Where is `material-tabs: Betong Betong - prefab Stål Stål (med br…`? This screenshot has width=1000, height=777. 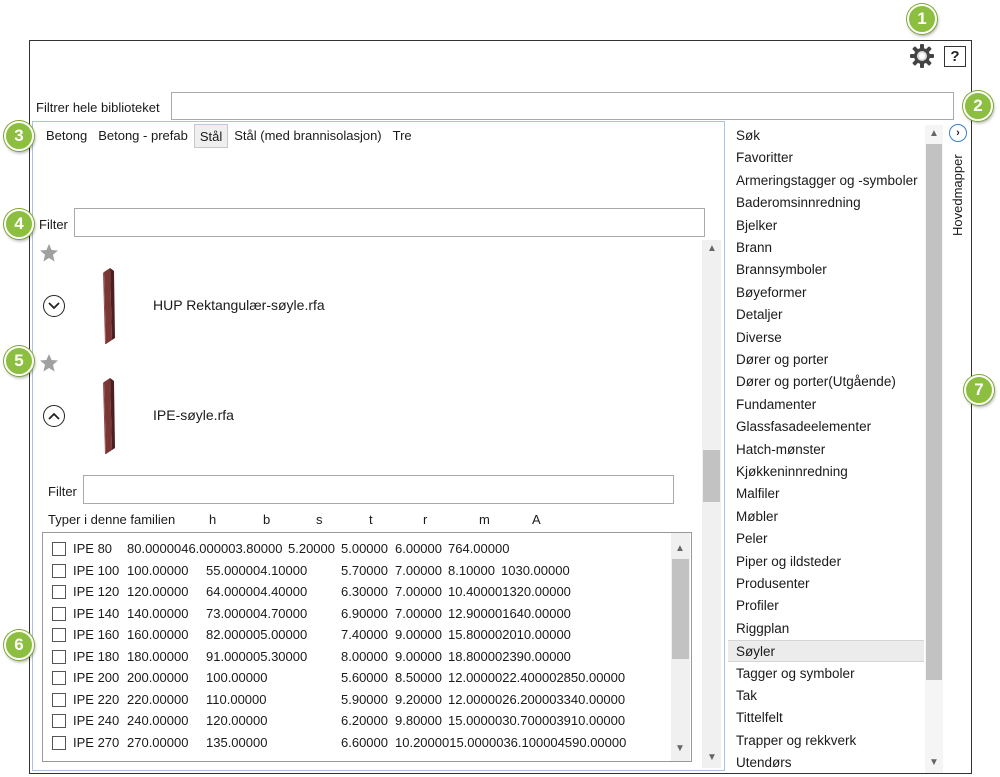 material-tabs: Betong Betong - prefab Stål Stål (med br… is located at coordinates (229, 136).